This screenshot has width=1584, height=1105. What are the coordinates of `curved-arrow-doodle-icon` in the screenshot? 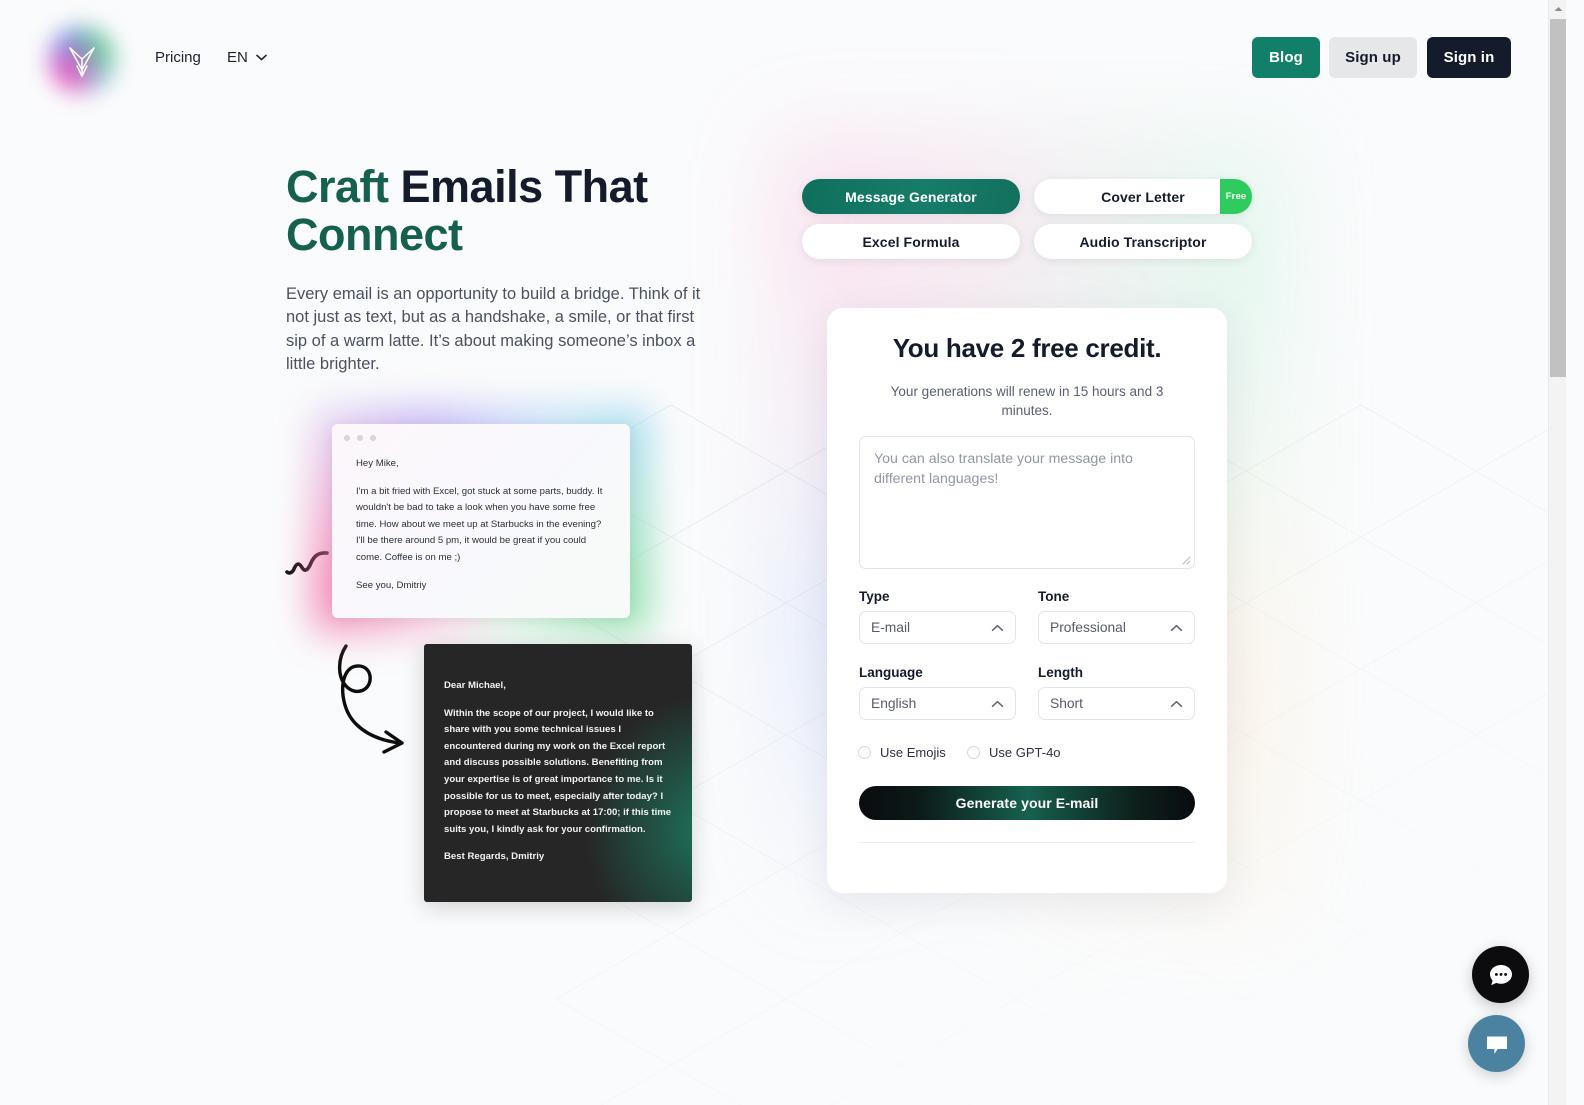 It's located at (370, 699).